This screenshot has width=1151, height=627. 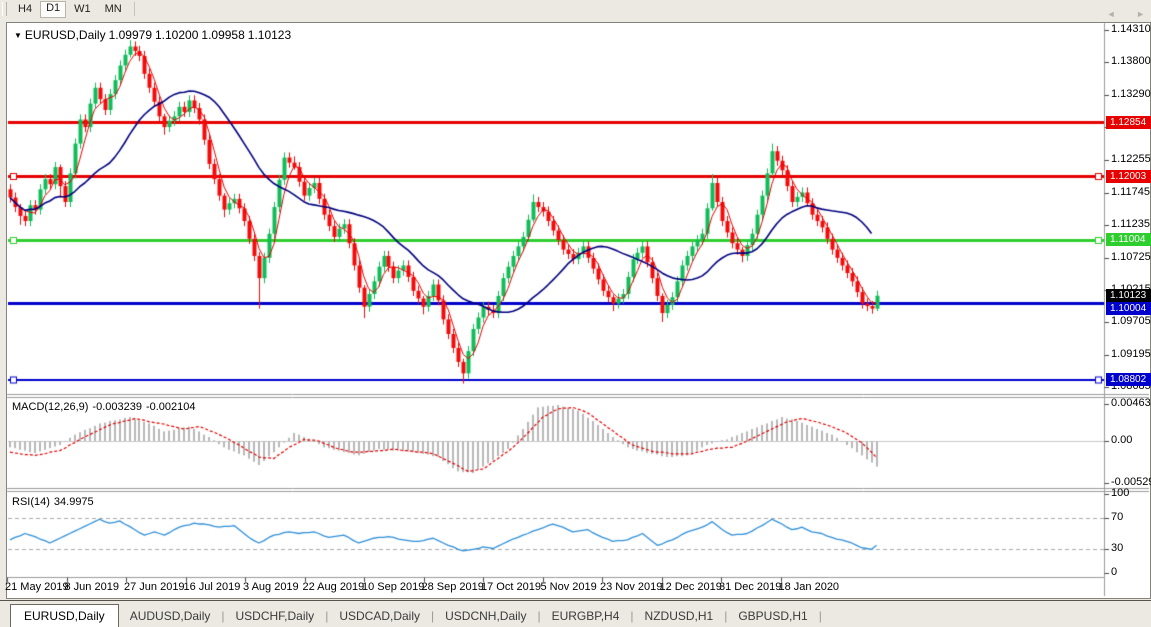 What do you see at coordinates (37, 587) in the screenshot?
I see `time-axis-label: 21 May 2019` at bounding box center [37, 587].